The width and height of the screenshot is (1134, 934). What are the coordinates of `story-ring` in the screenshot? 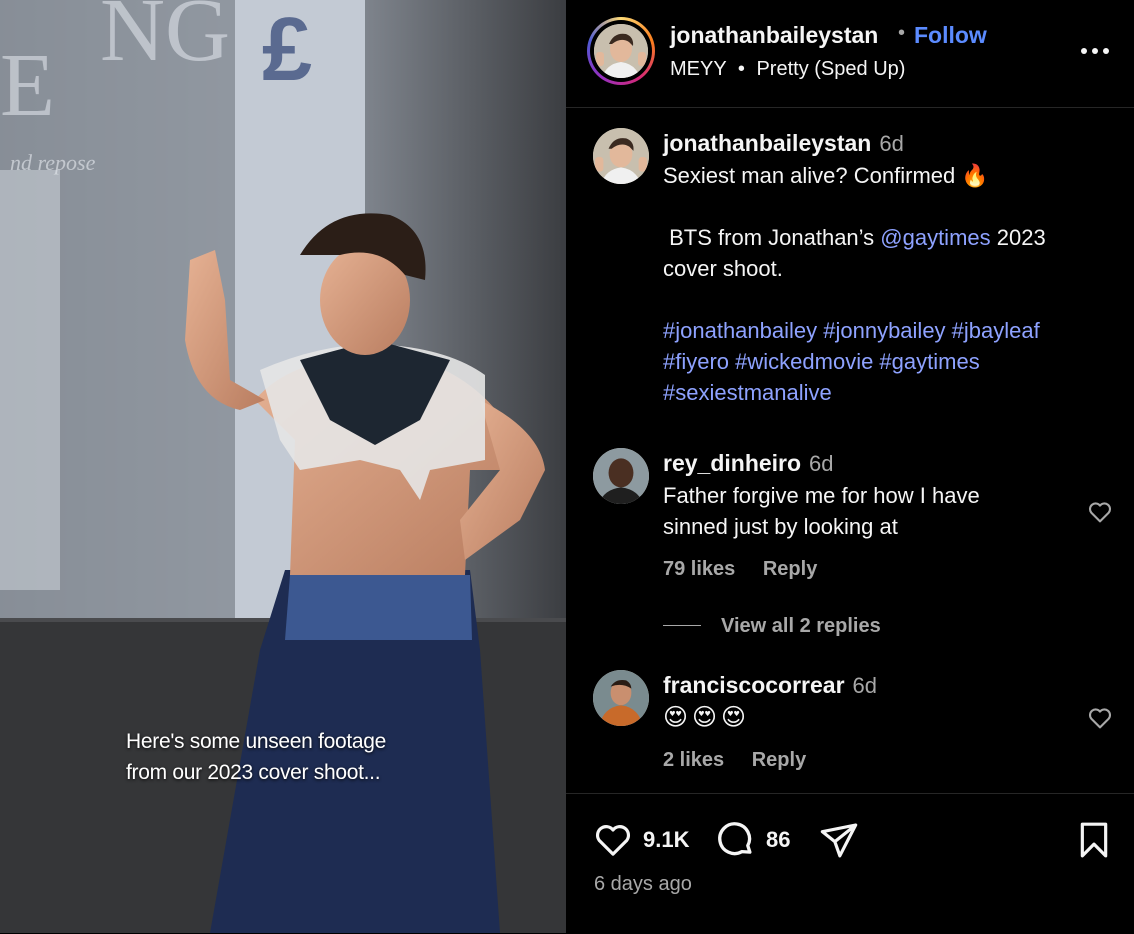 It's located at (621, 51).